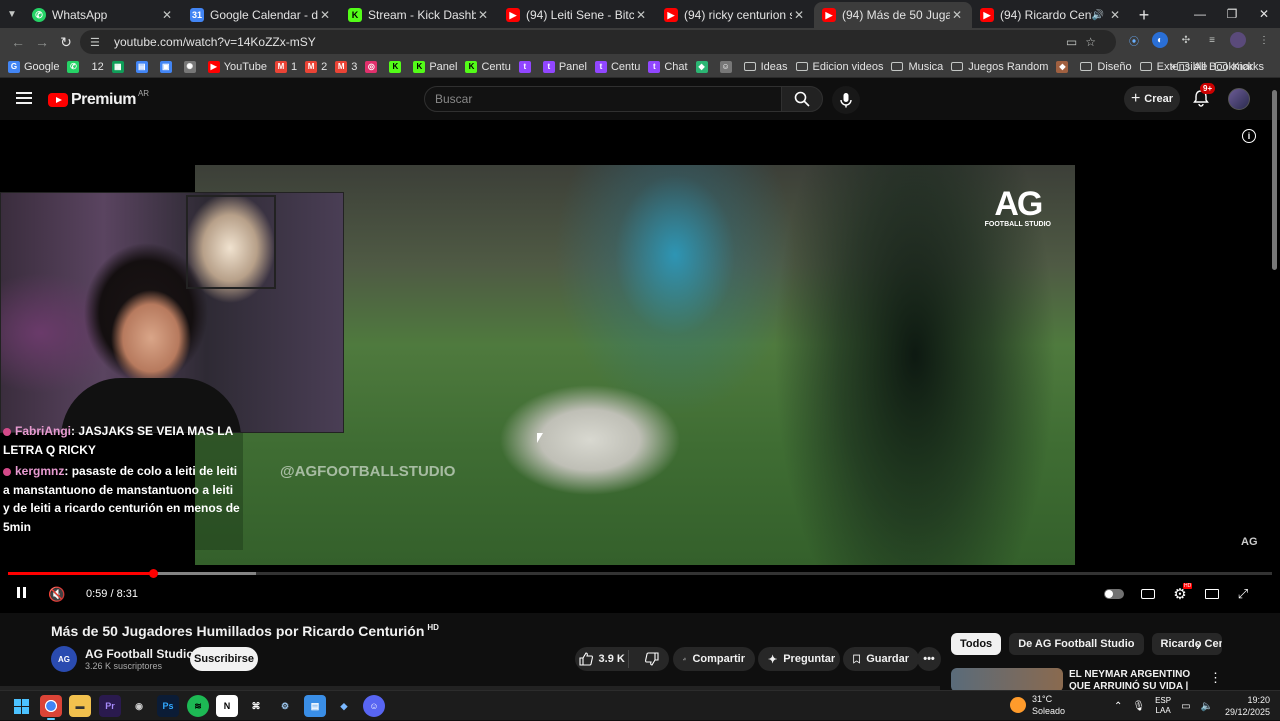 The width and height of the screenshot is (1280, 721). Describe the element at coordinates (1212, 594) in the screenshot. I see `theater-mode-button` at that location.